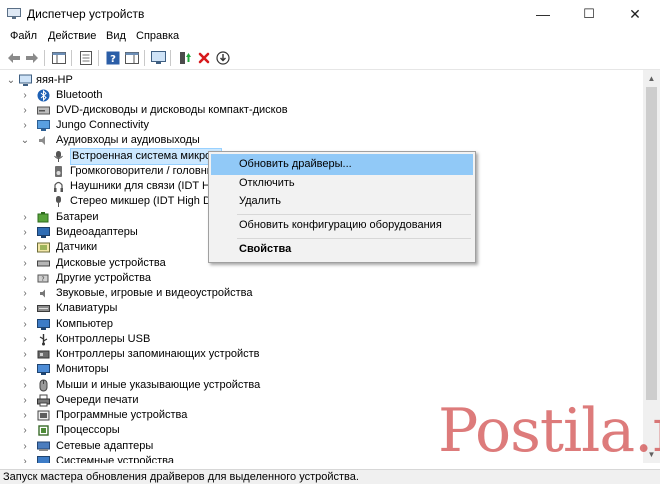 This screenshot has height=484, width=660. Describe the element at coordinates (185, 58) in the screenshot. I see `update-driver-button` at that location.